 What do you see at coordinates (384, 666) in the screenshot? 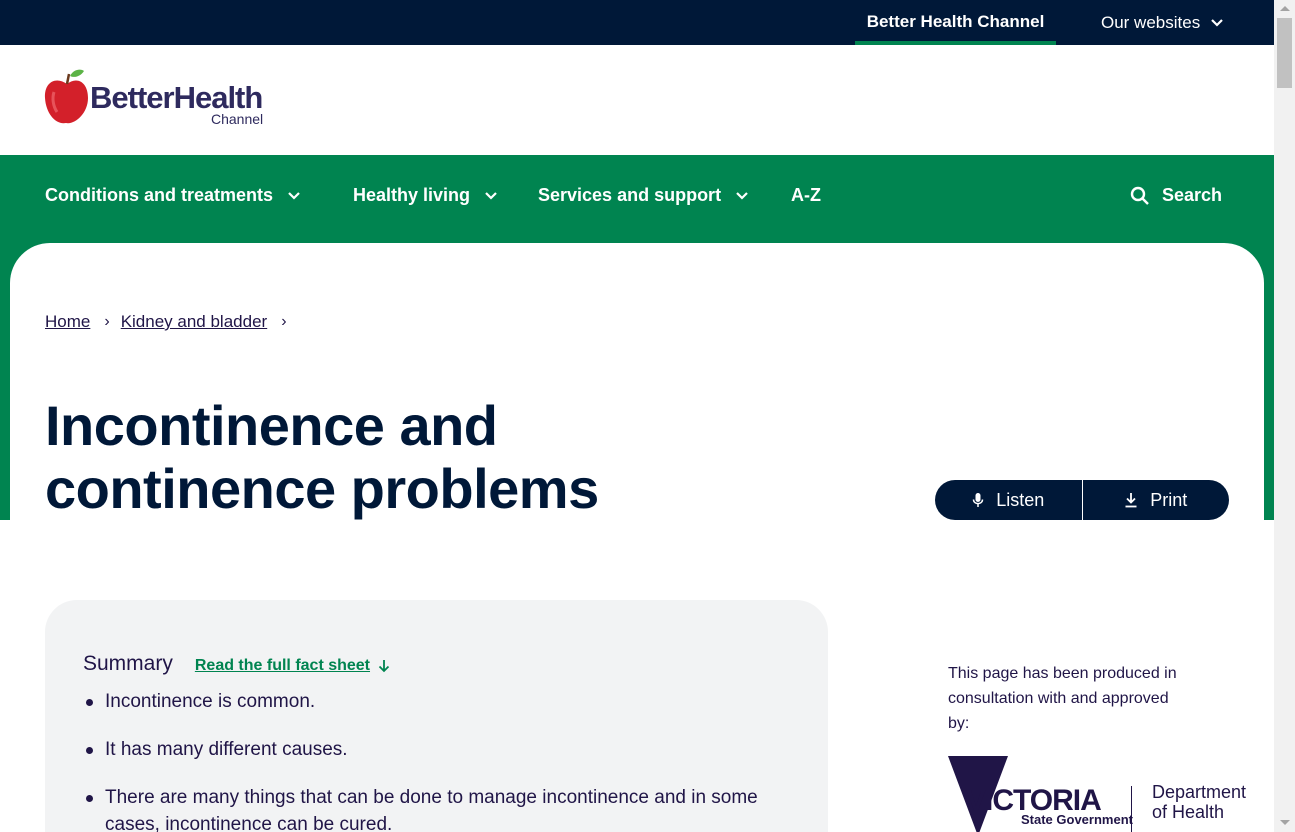
I see `arrow-down-icon` at bounding box center [384, 666].